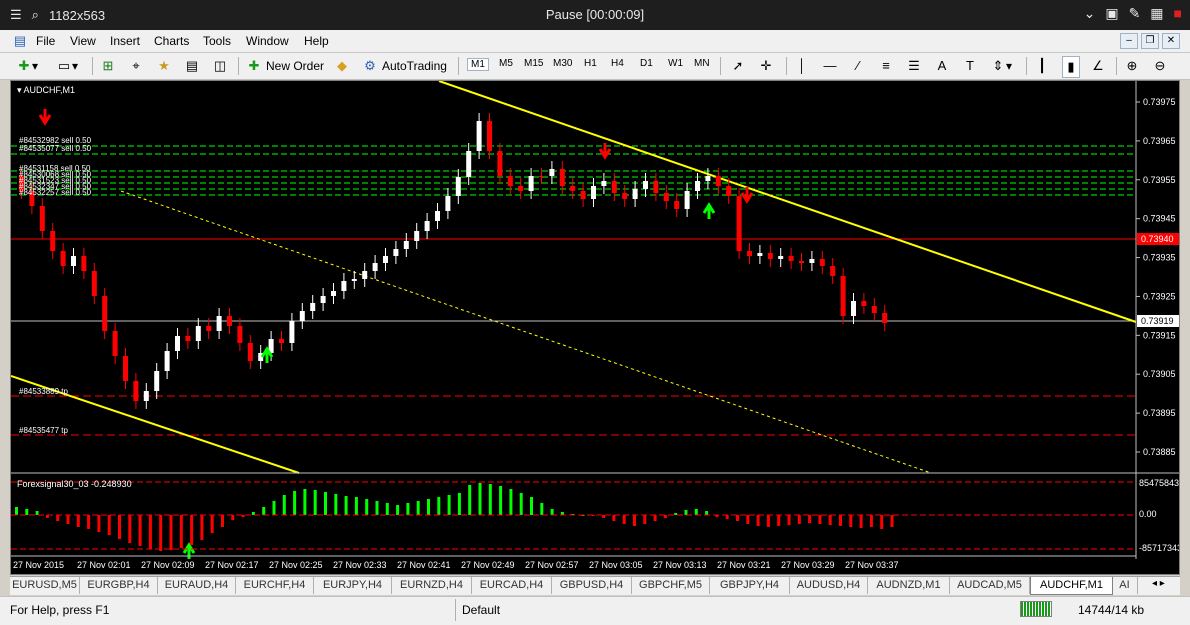 The height and width of the screenshot is (625, 1190). I want to click on menu-charts: Charts, so click(171, 41).